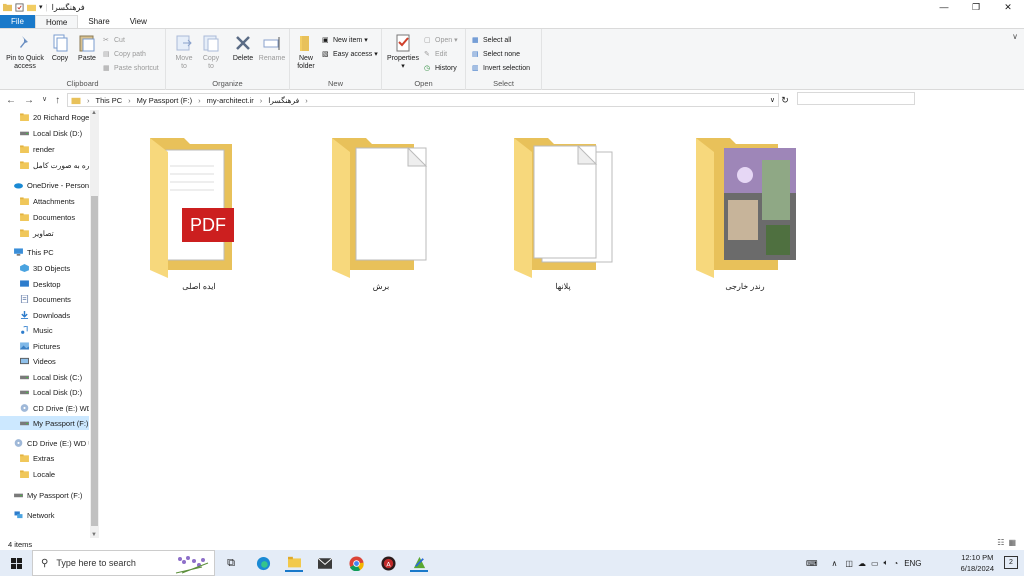  Describe the element at coordinates (440, 68) in the screenshot. I see `history-button: ◷ History` at that location.